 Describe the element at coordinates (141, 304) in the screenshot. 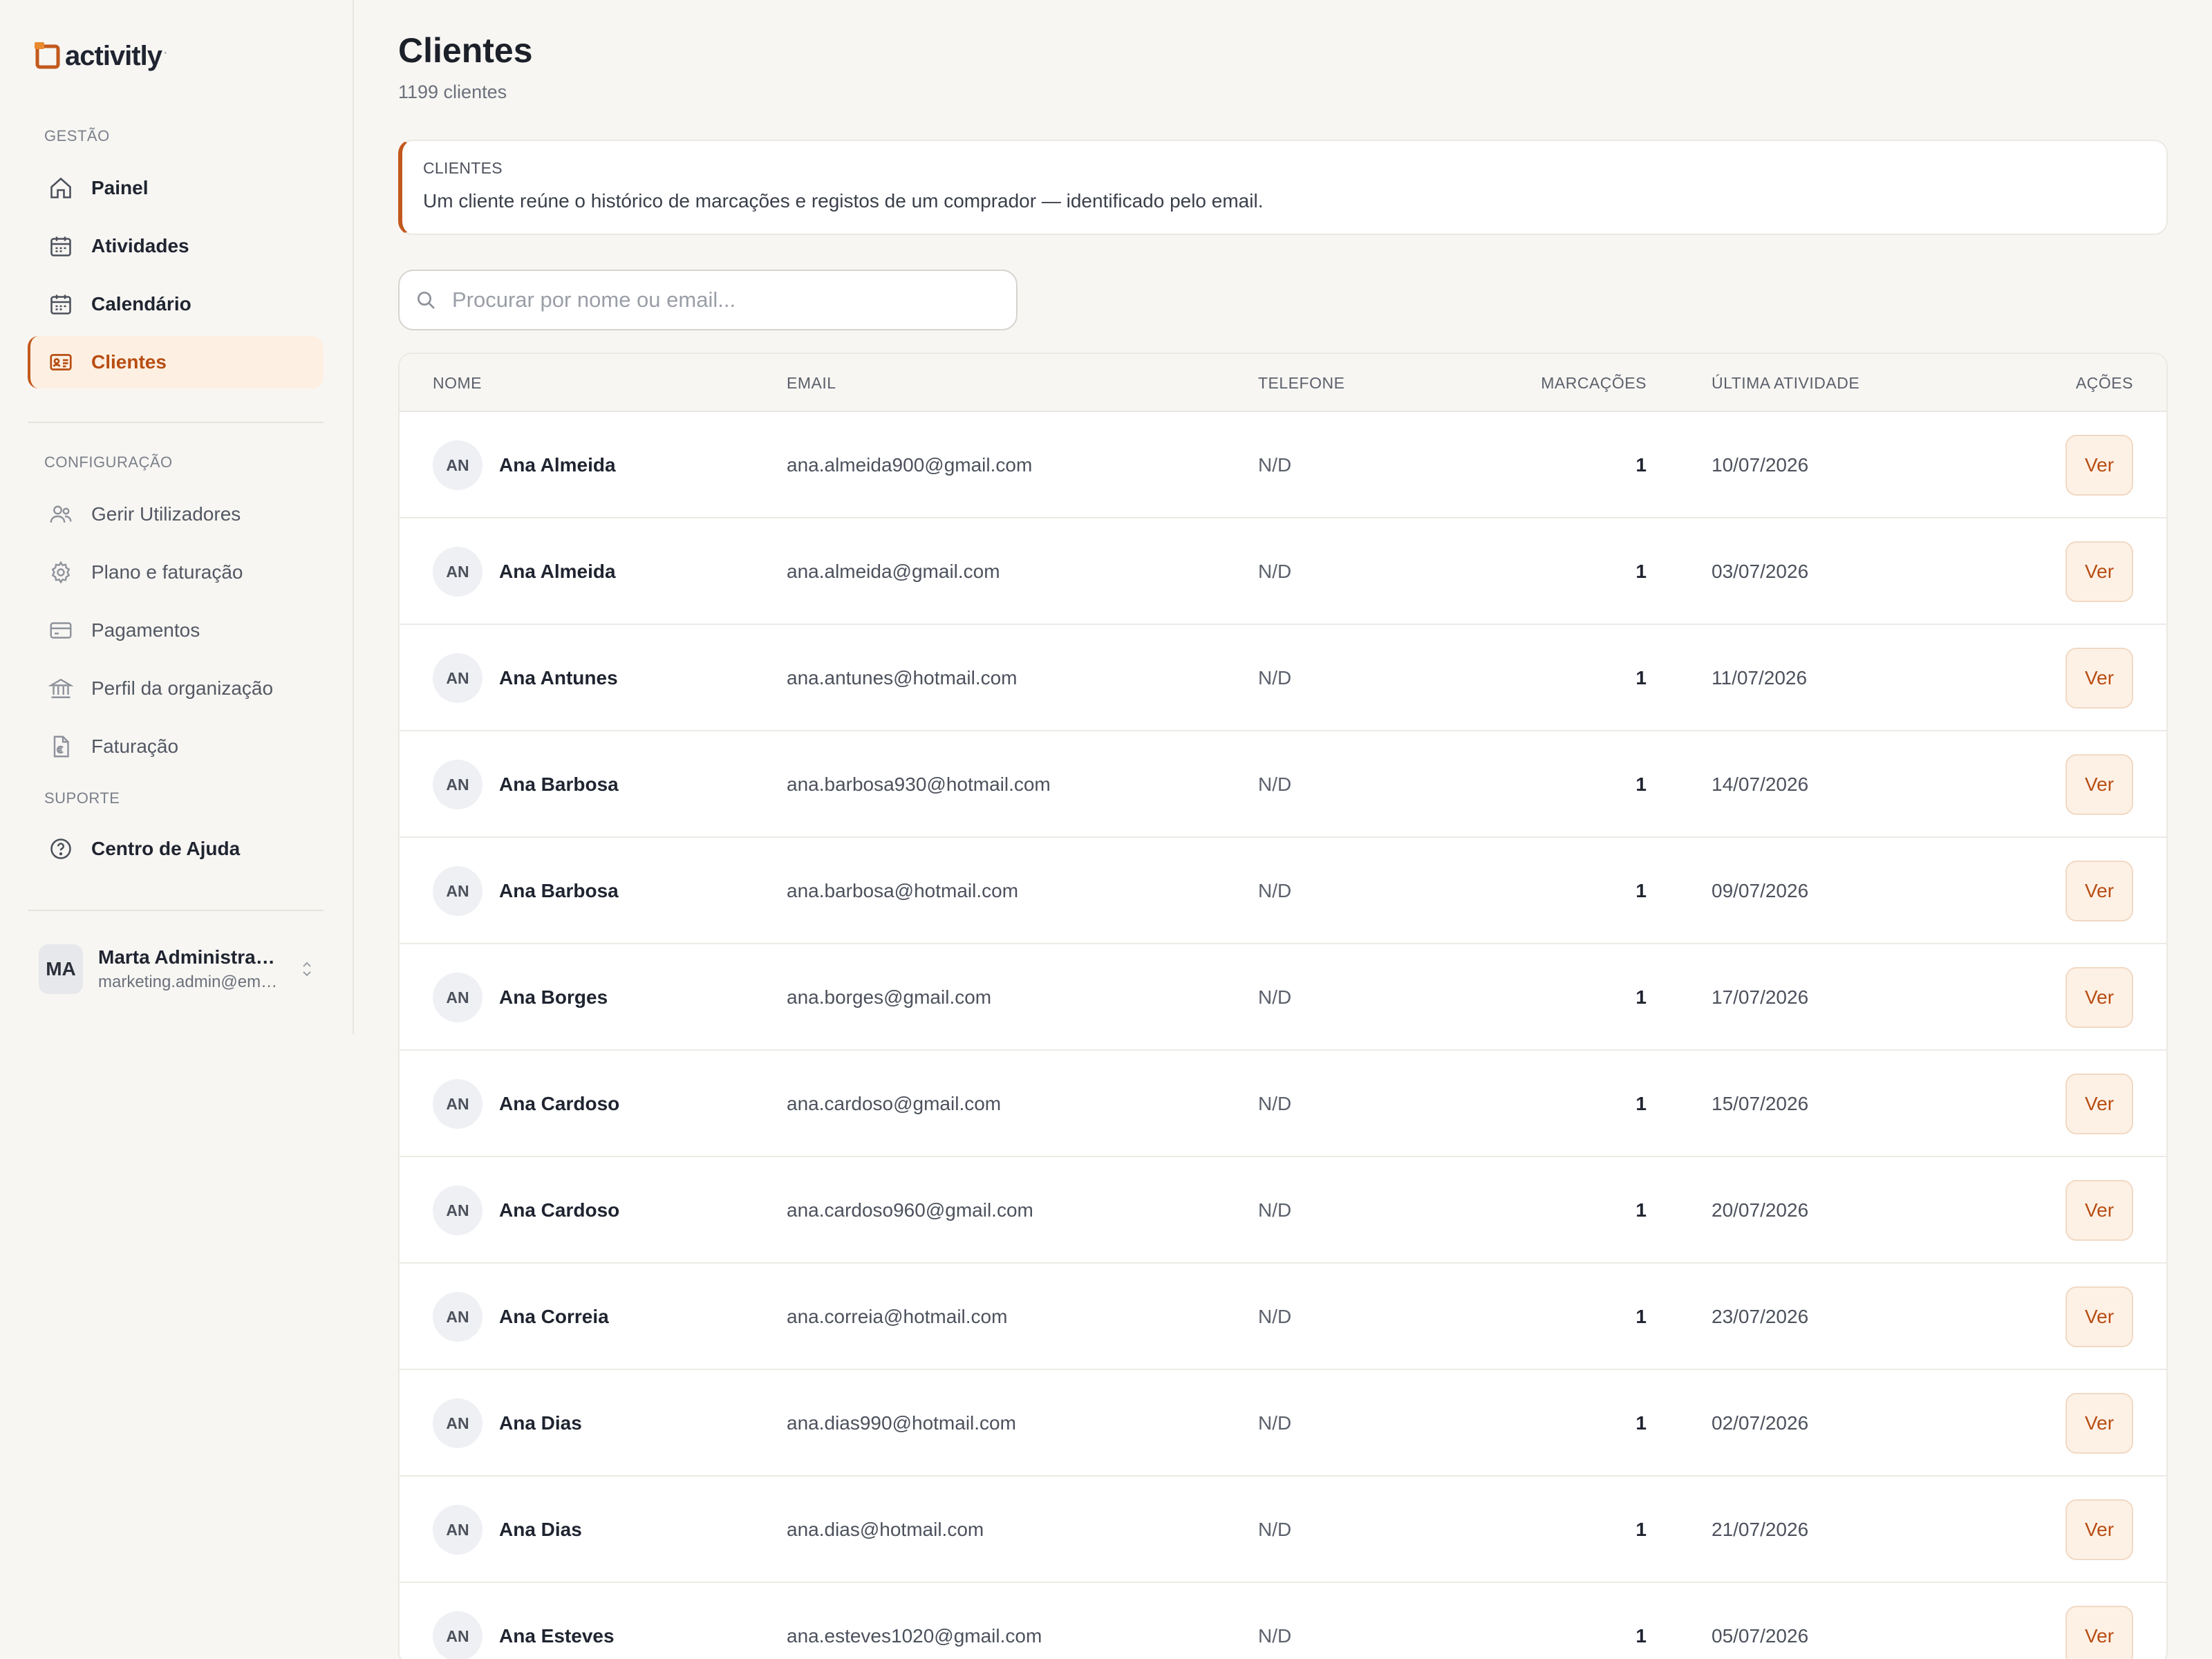

I see `sidebar-item-label: Calendário` at that location.